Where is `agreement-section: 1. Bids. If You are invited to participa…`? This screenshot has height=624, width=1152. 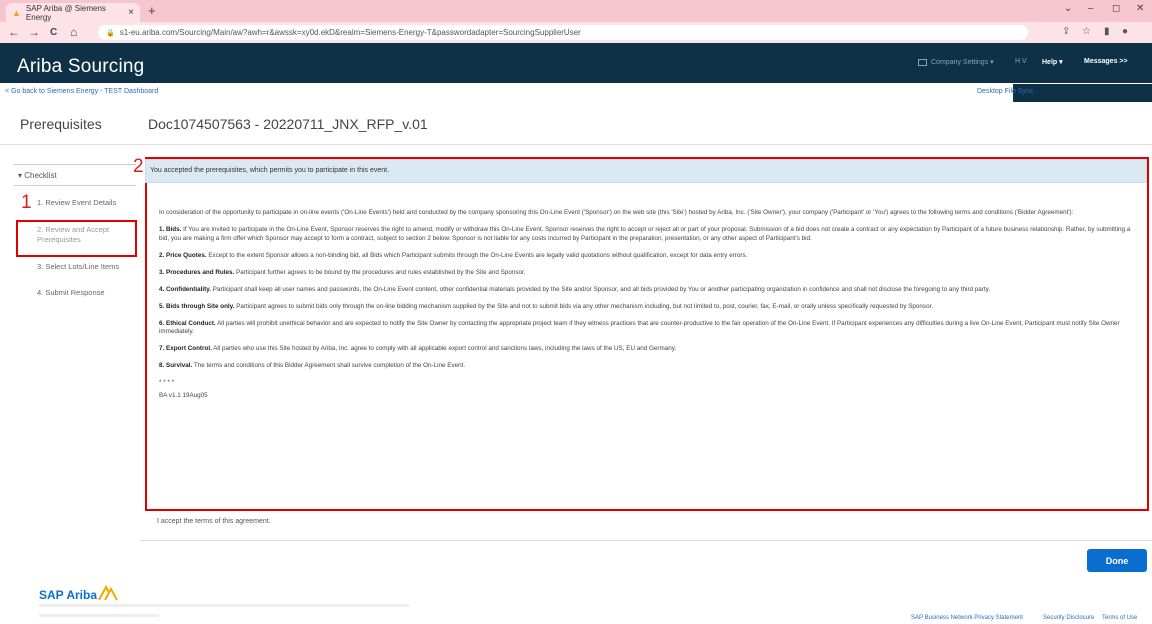
agreement-section: 1. Bids. If You are invited to participa… is located at coordinates (645, 233).